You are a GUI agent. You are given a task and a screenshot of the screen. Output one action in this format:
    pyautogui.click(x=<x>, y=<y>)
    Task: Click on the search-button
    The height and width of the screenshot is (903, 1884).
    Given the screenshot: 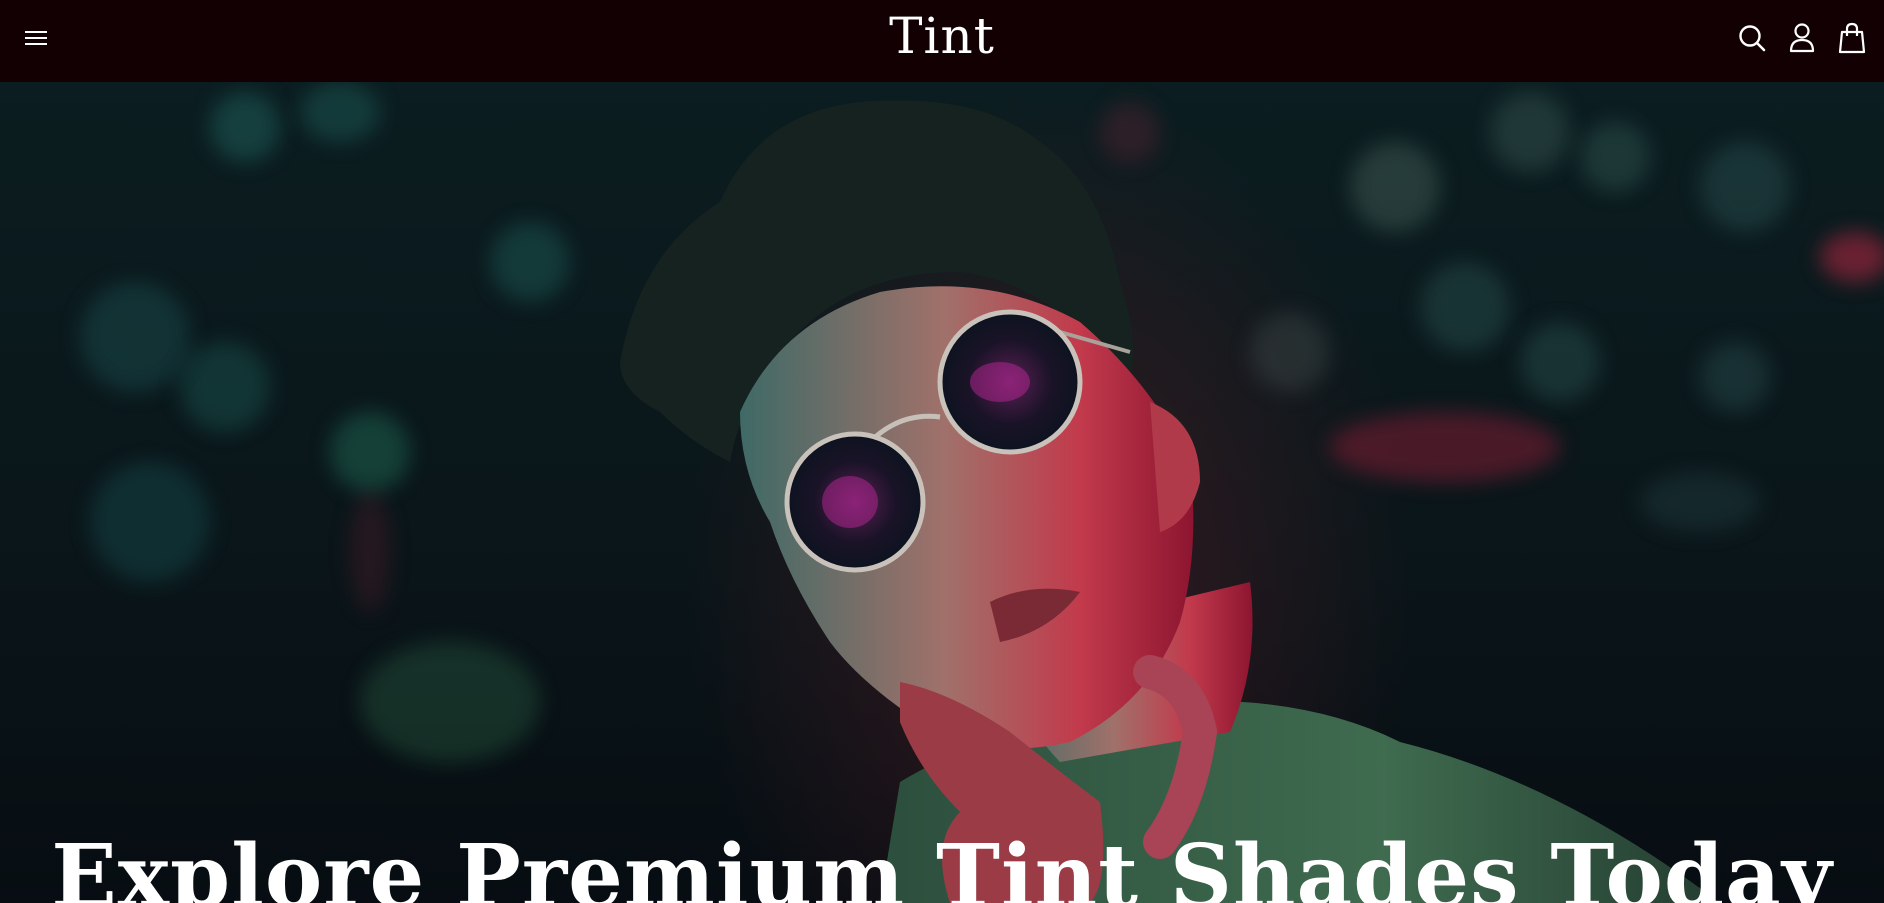 What is the action you would take?
    pyautogui.click(x=1752, y=38)
    